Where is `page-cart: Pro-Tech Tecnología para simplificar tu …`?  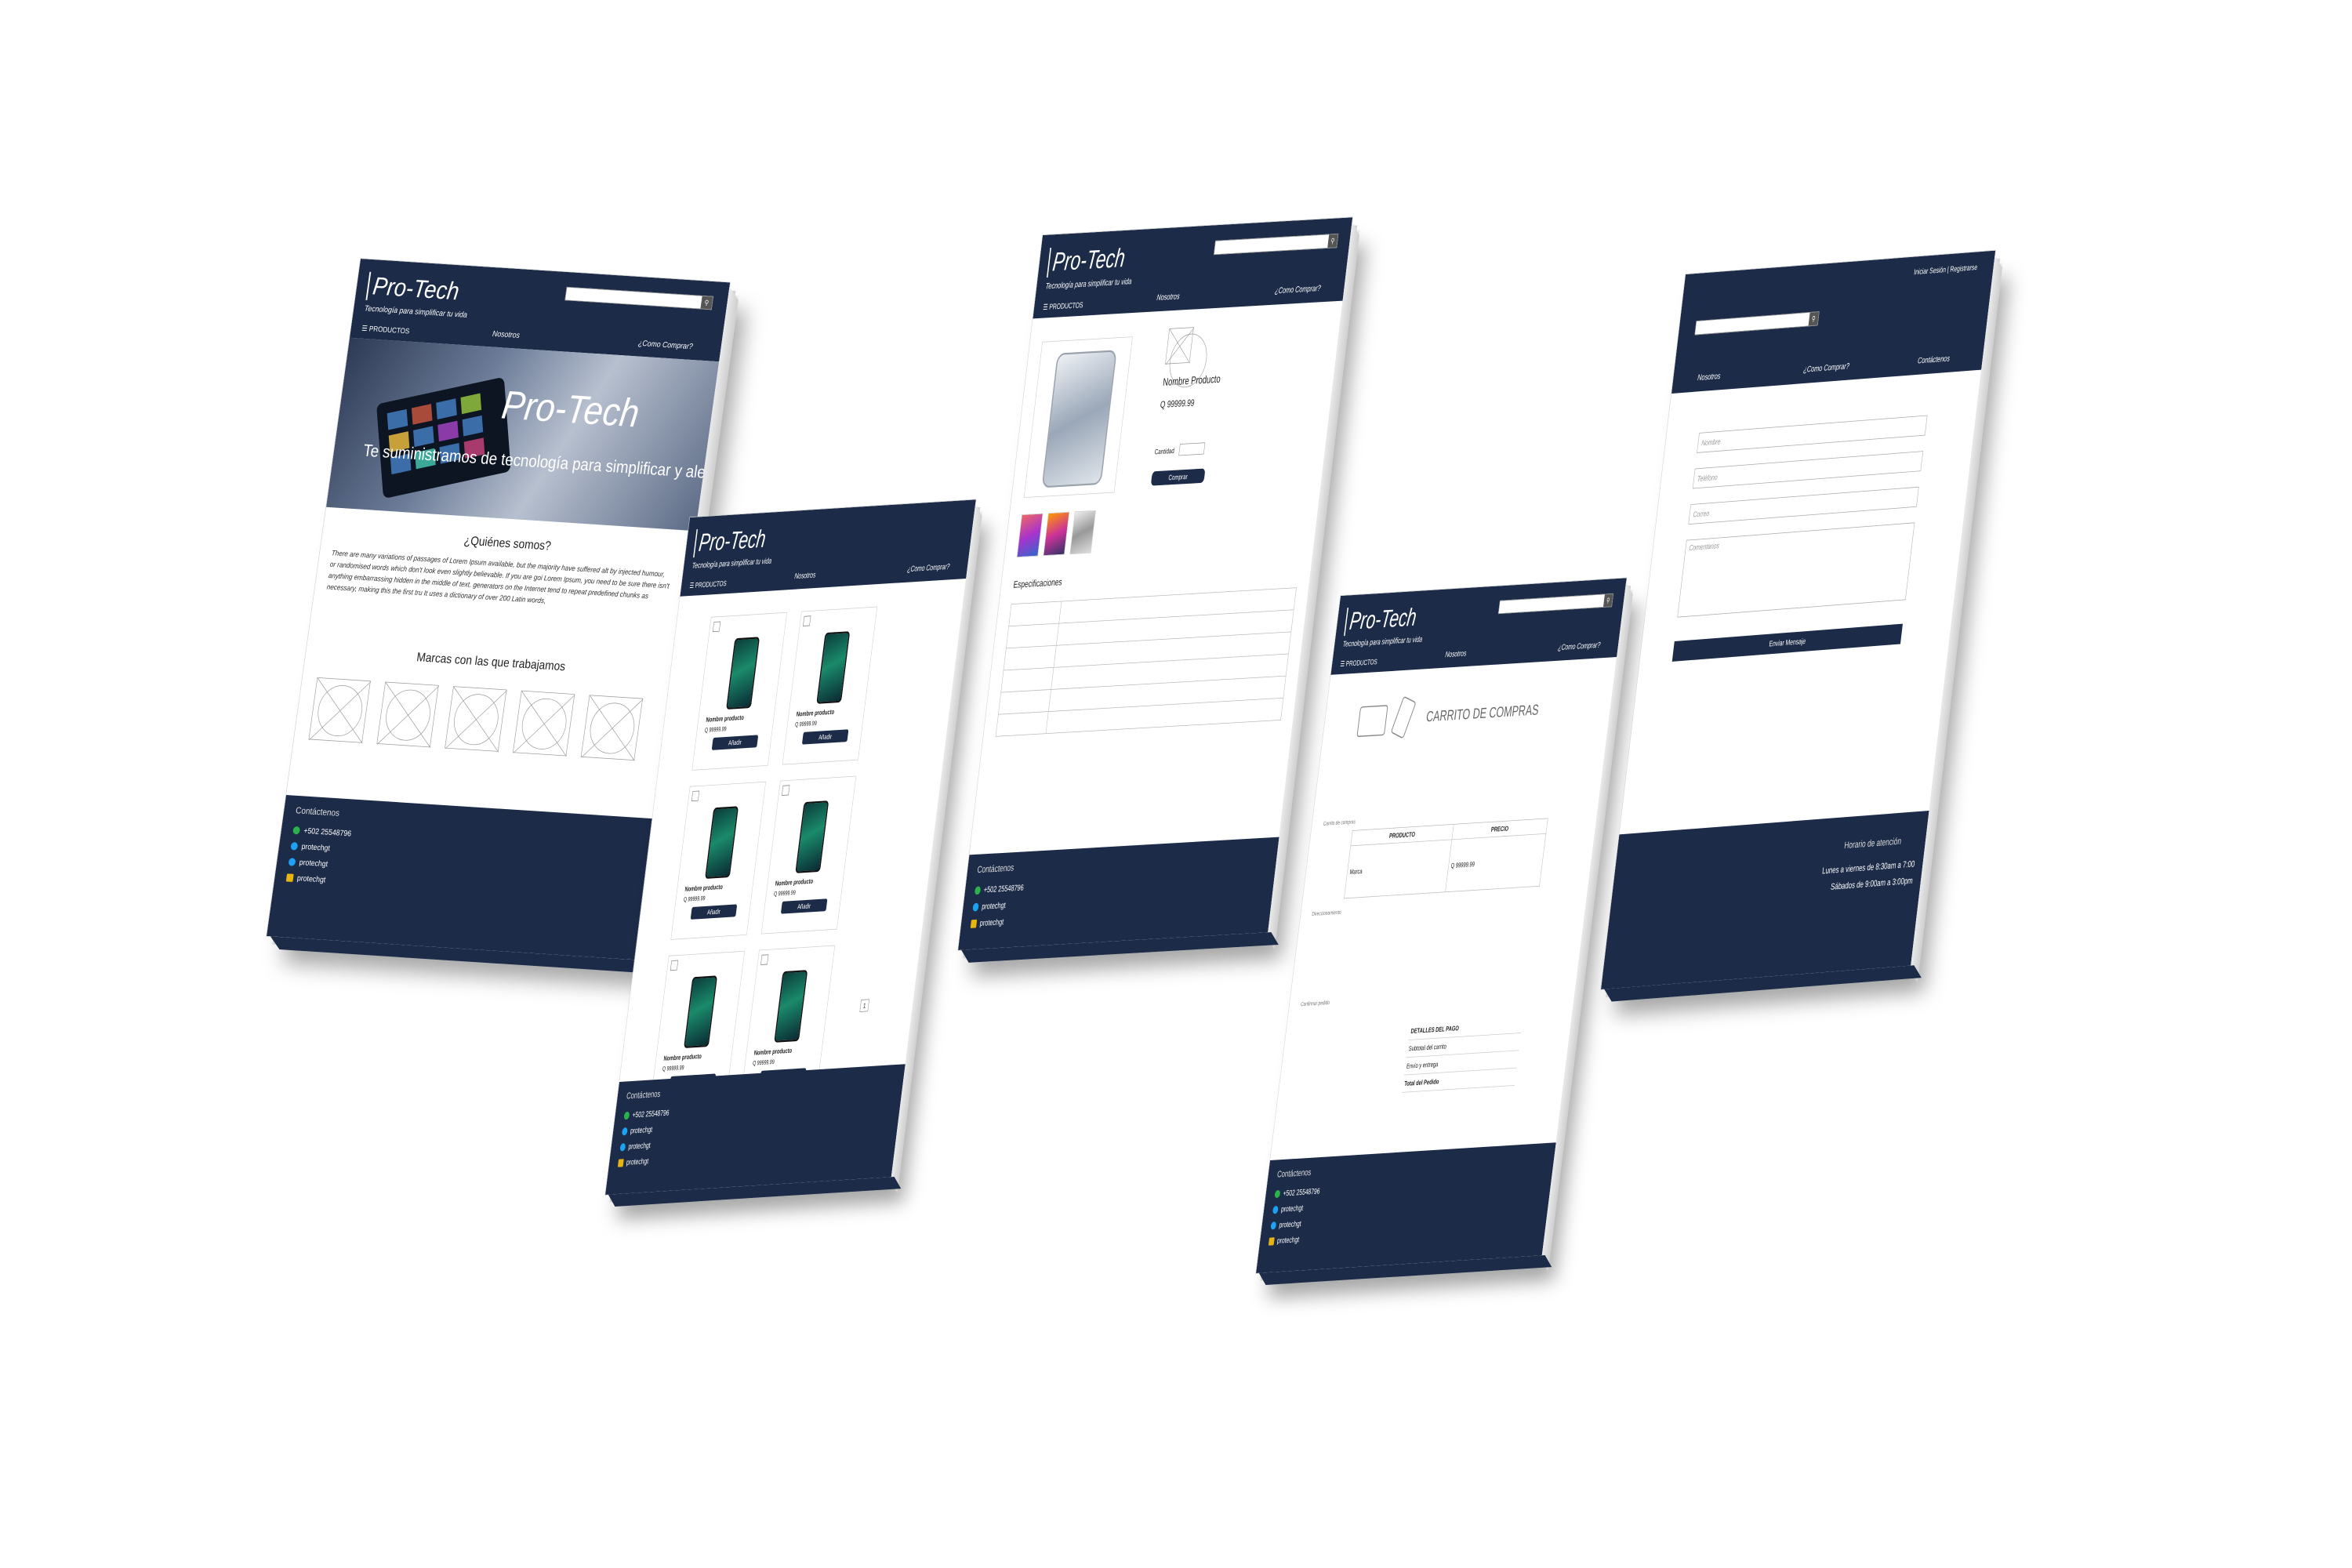 page-cart: Pro-Tech Tecnología para simplificar tu … is located at coordinates (1441, 926).